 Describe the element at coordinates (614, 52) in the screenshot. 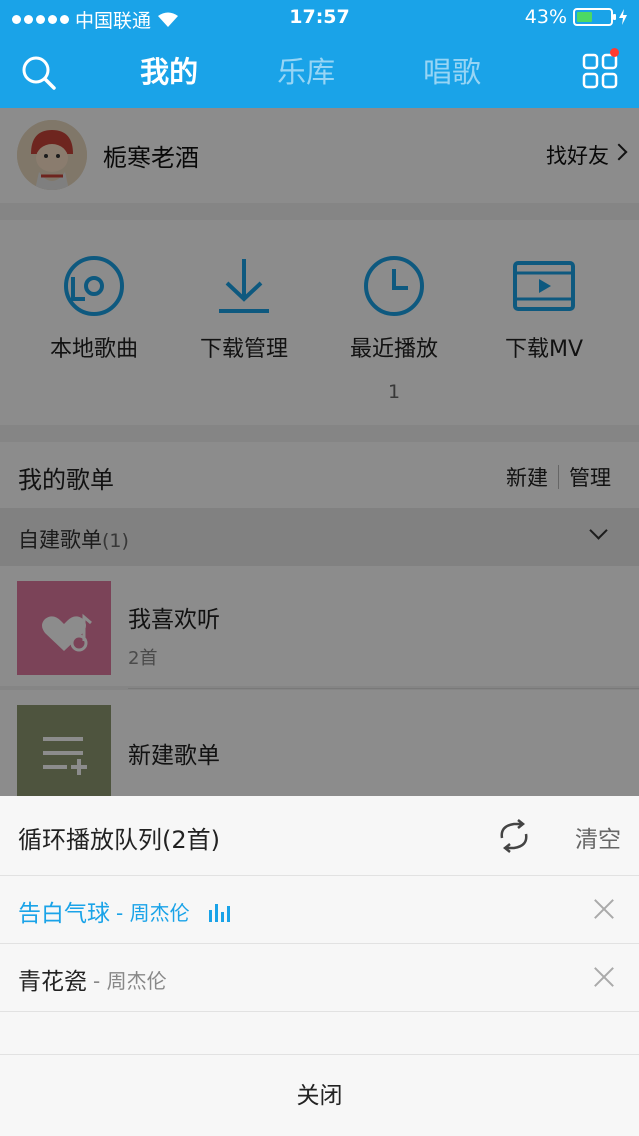

I see `notification-dot` at that location.